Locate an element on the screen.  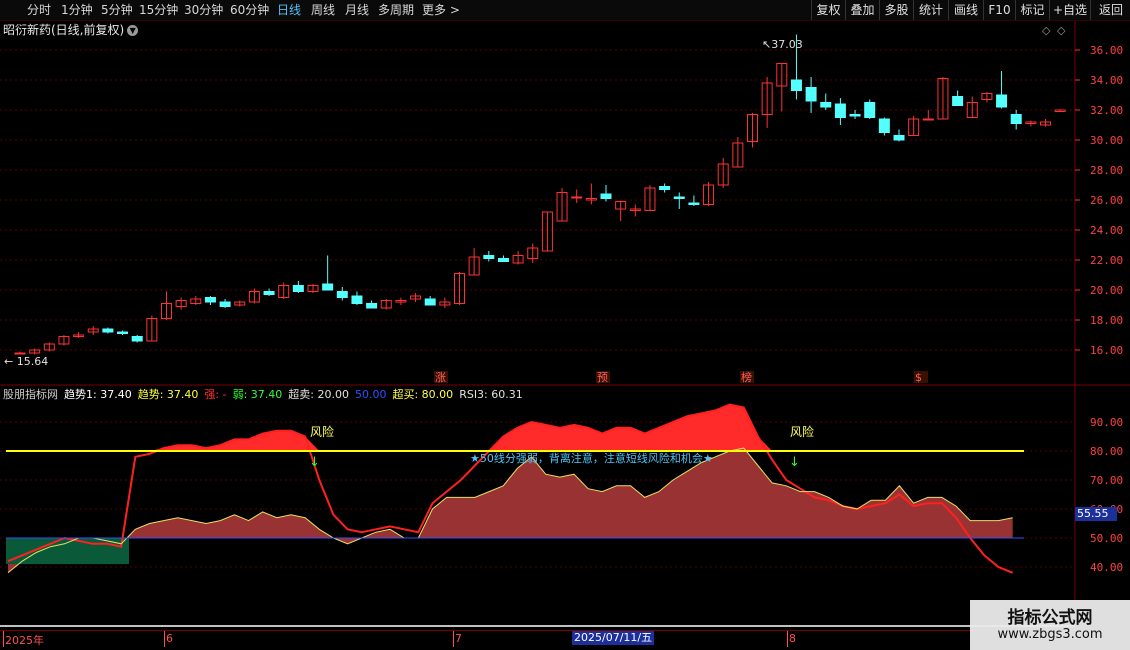
current-indicator-value: 55.55 is located at coordinates (1096, 514).